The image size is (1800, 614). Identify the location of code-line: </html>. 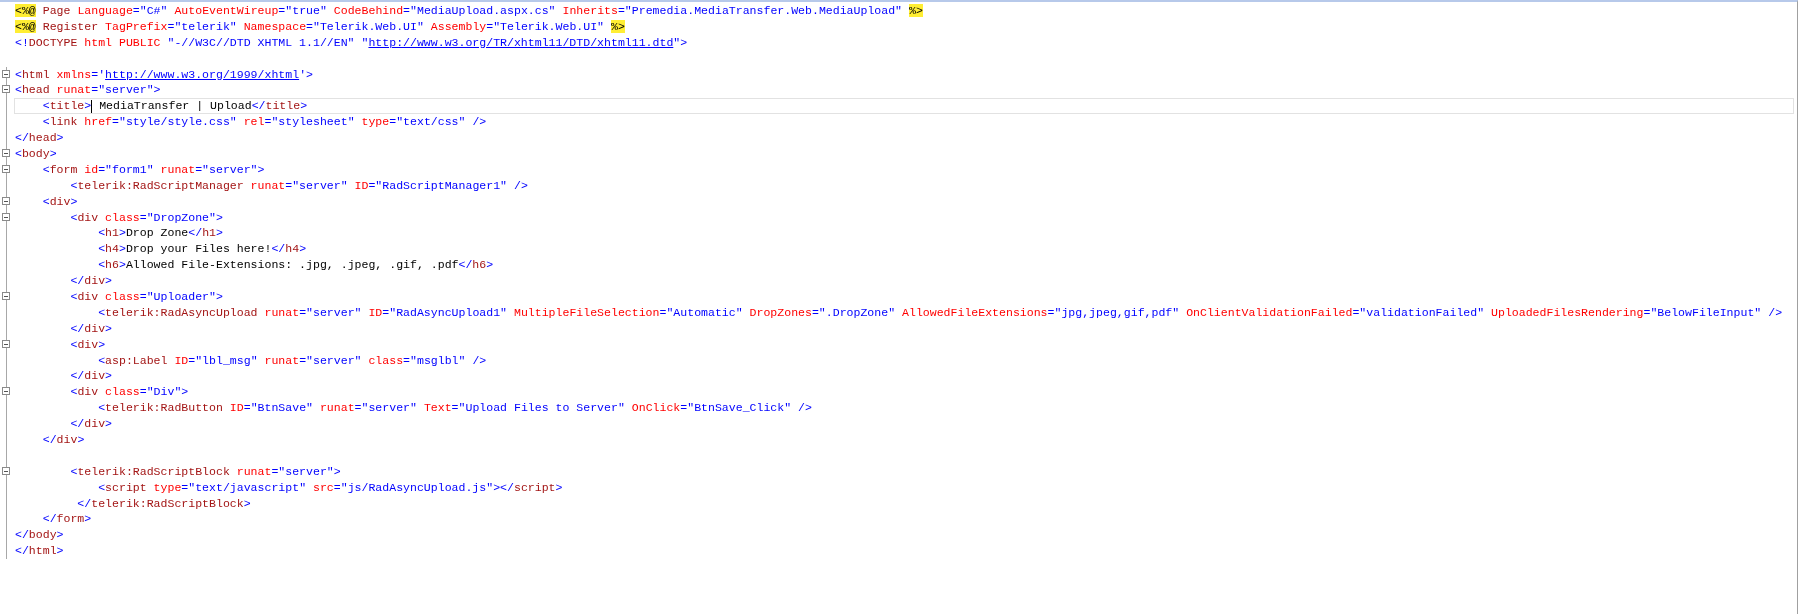
(39, 551).